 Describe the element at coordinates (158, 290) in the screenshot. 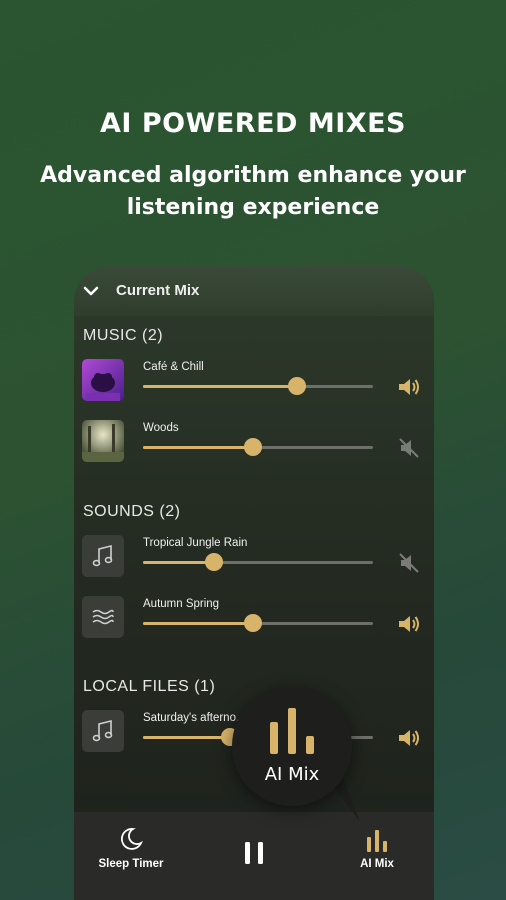

I see `current-mix-title: Current Mix` at that location.